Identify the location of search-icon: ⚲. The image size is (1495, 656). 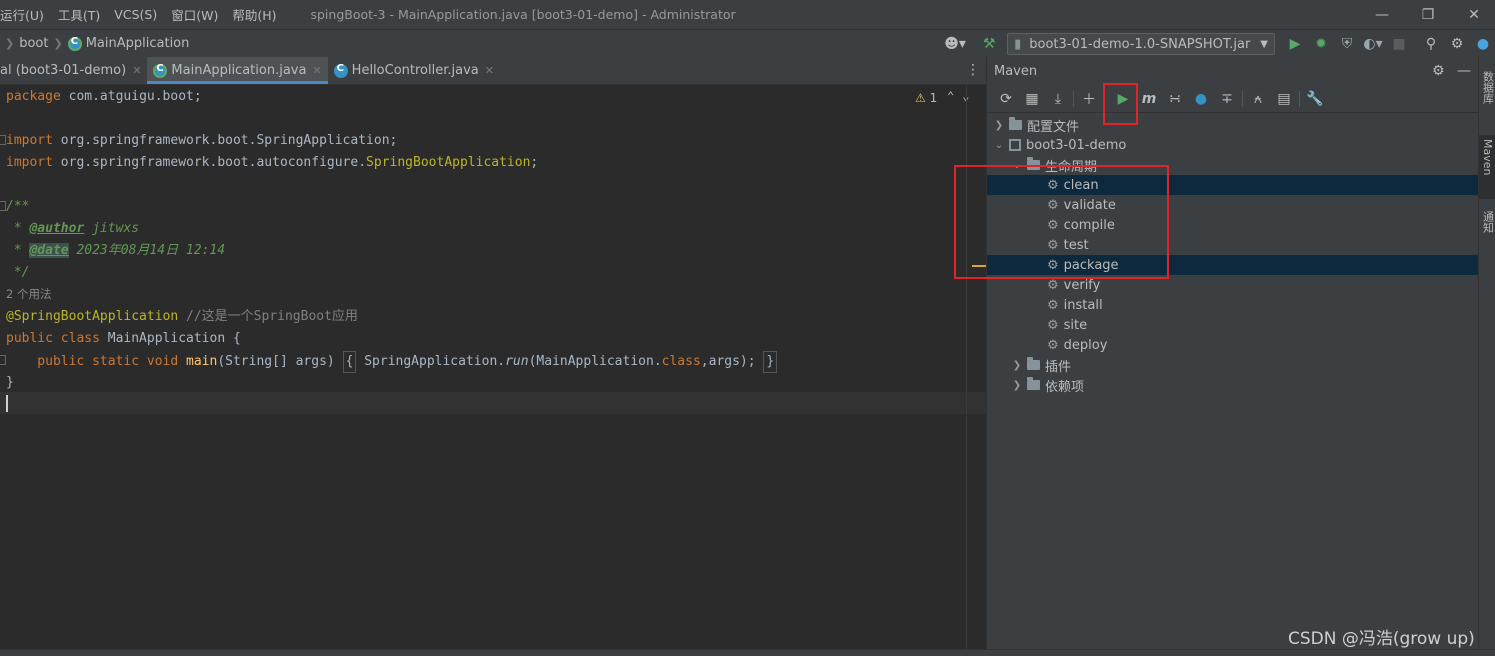
(1431, 44).